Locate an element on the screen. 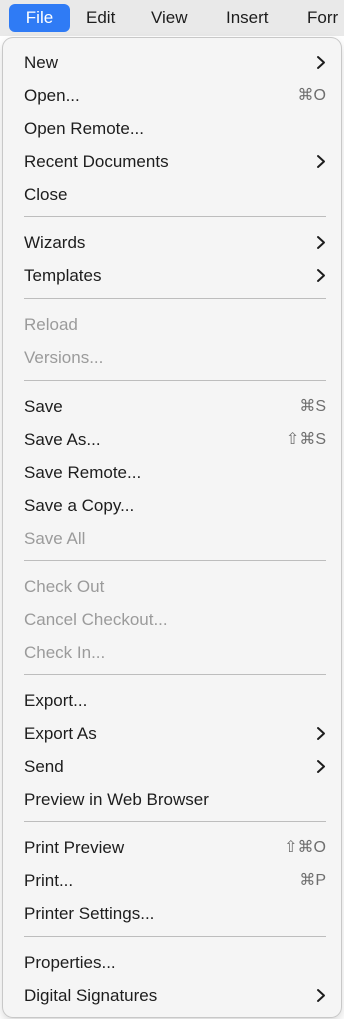 The width and height of the screenshot is (344, 1019). menu-item-close: Close is located at coordinates (172, 194).